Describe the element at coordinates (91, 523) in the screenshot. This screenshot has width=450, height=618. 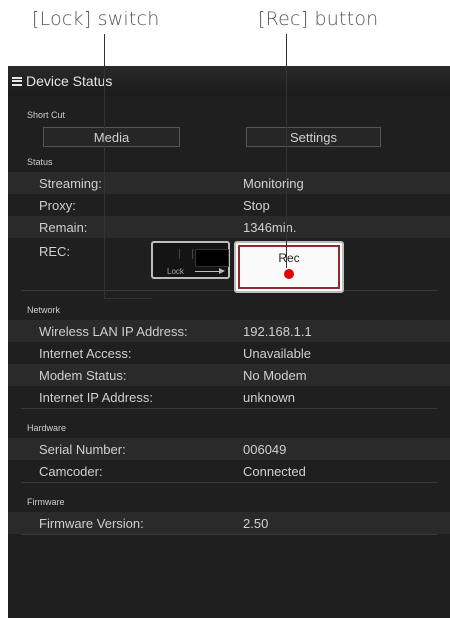
I see `row-key: Firmware Version:` at that location.